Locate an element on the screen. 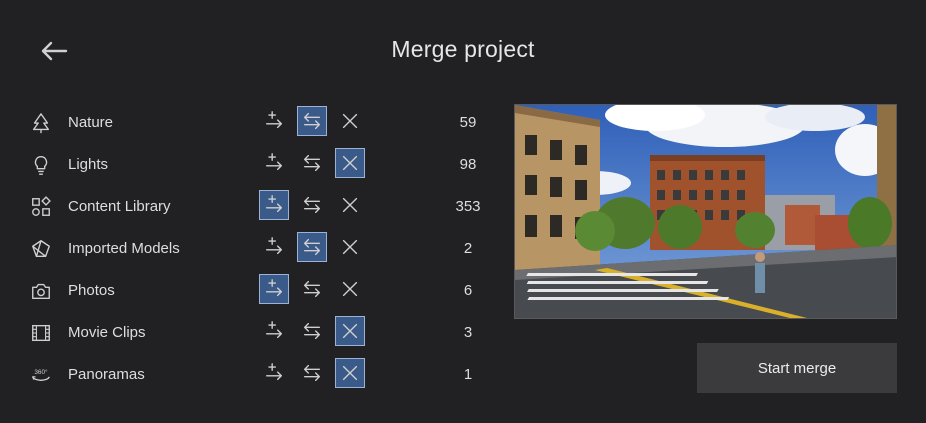  delete-button-lights is located at coordinates (350, 163).